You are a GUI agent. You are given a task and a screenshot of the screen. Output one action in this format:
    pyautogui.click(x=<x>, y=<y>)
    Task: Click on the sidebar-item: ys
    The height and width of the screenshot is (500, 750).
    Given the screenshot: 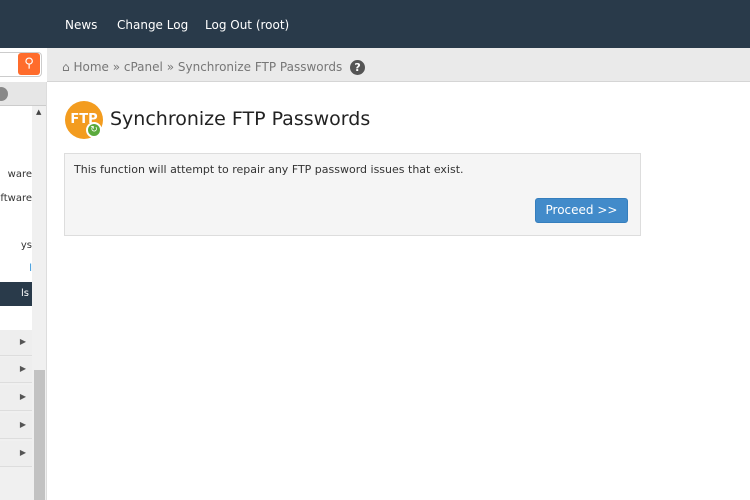 What is the action you would take?
    pyautogui.click(x=16, y=245)
    